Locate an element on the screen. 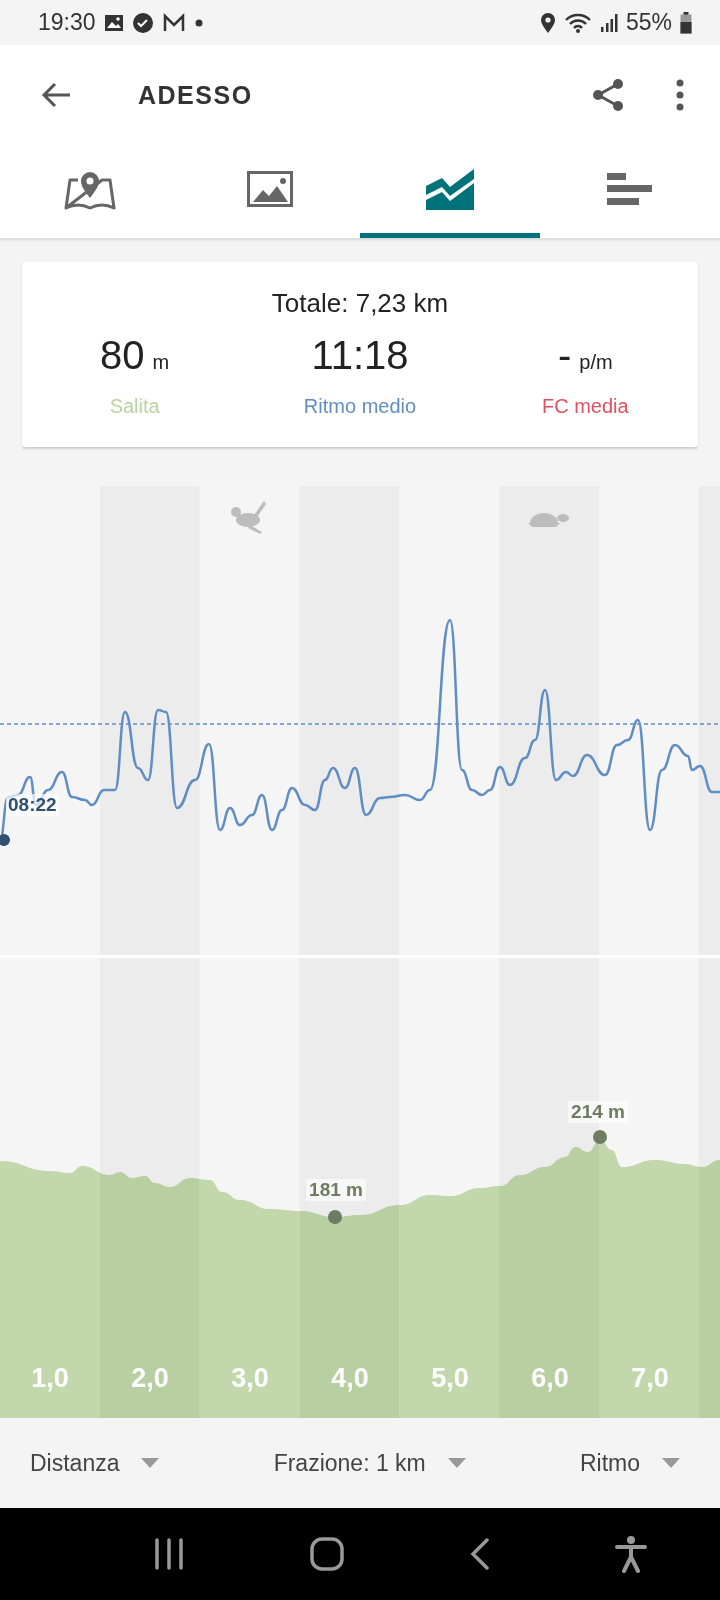  start-marker is located at coordinates (5, 840).